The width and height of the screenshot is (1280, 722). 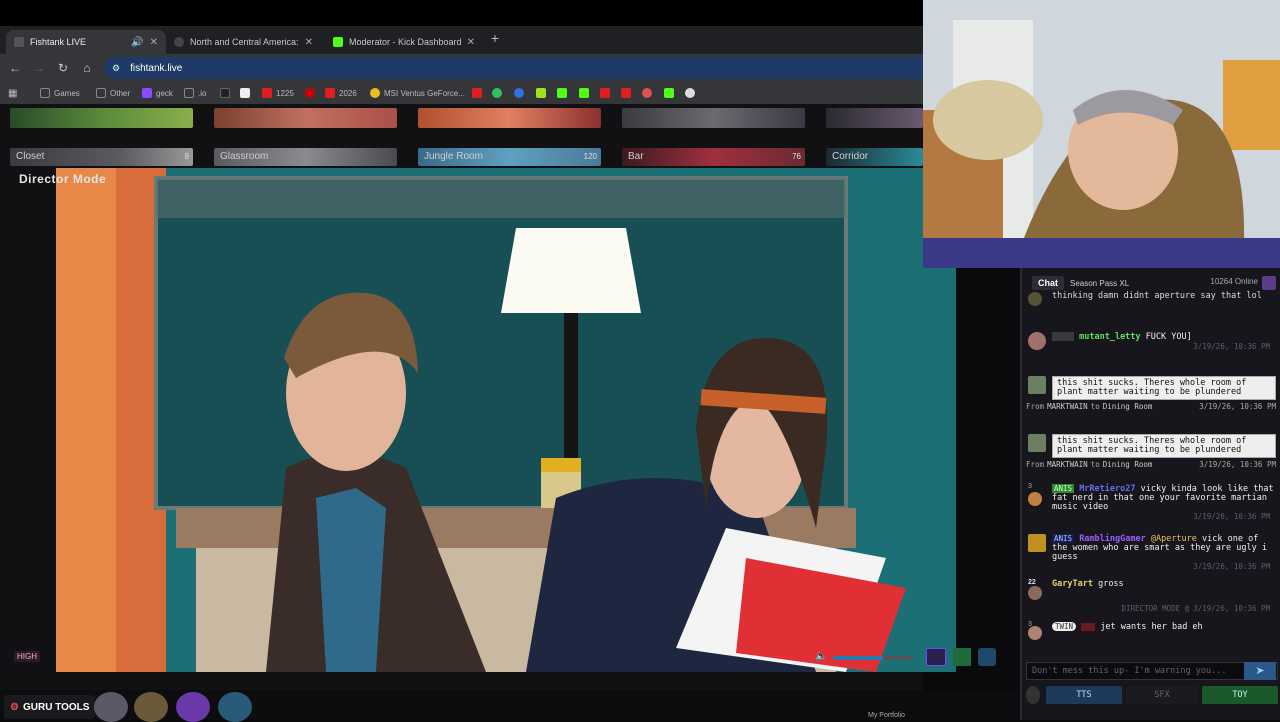 I want to click on room-tab-jungle-room: Jungle Room 120, so click(x=509, y=157).